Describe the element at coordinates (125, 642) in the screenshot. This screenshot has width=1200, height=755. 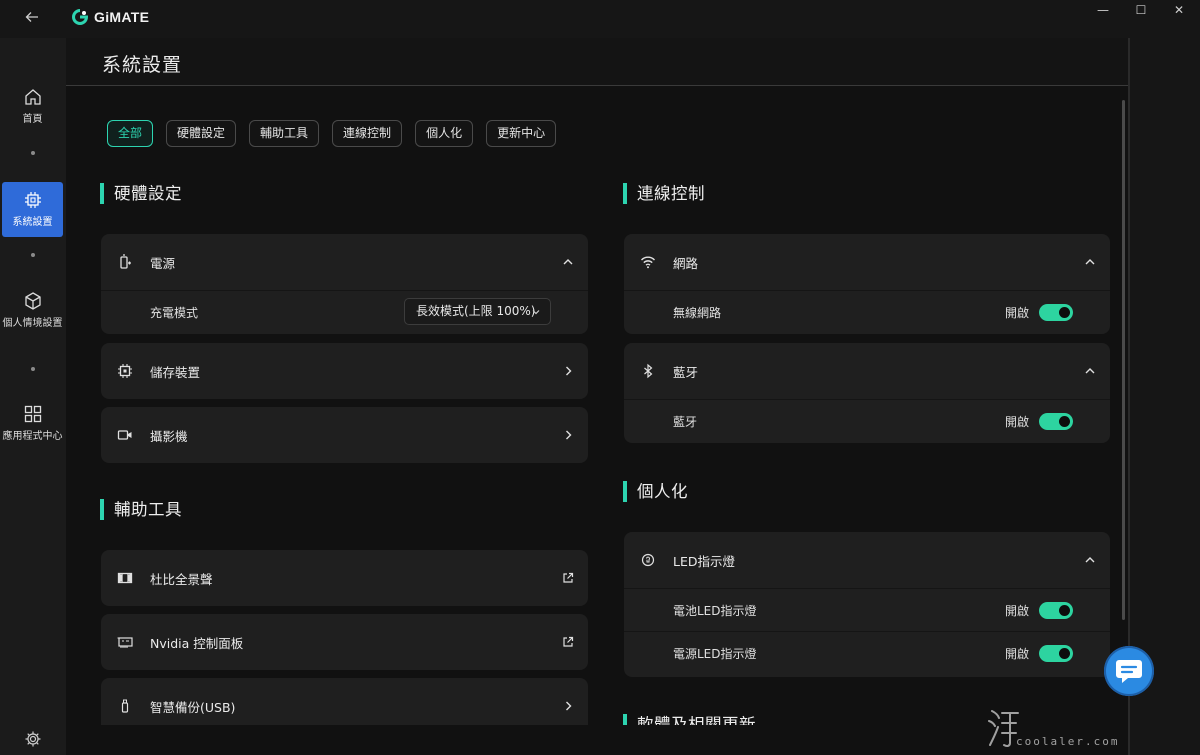
I see `gpu-card-icon` at that location.